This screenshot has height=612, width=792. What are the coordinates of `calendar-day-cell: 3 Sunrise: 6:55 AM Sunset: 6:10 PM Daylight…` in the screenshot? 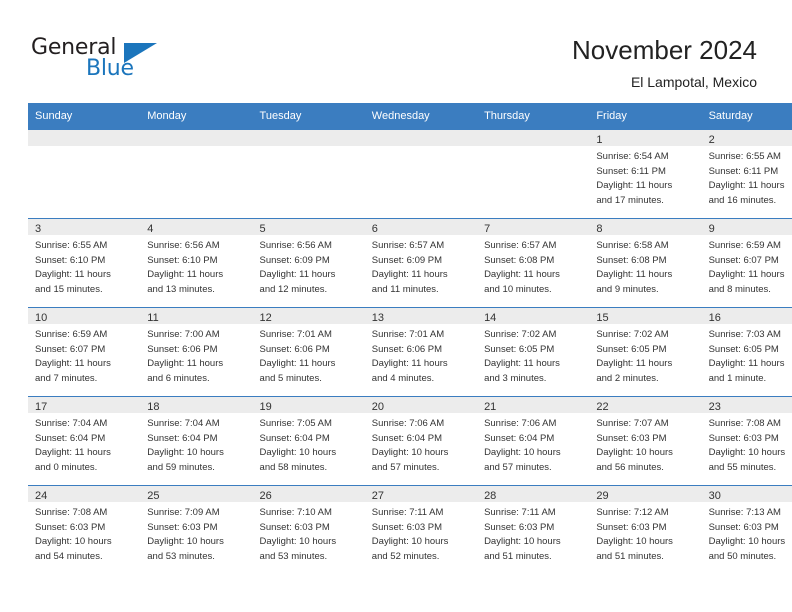 It's located at (84, 263).